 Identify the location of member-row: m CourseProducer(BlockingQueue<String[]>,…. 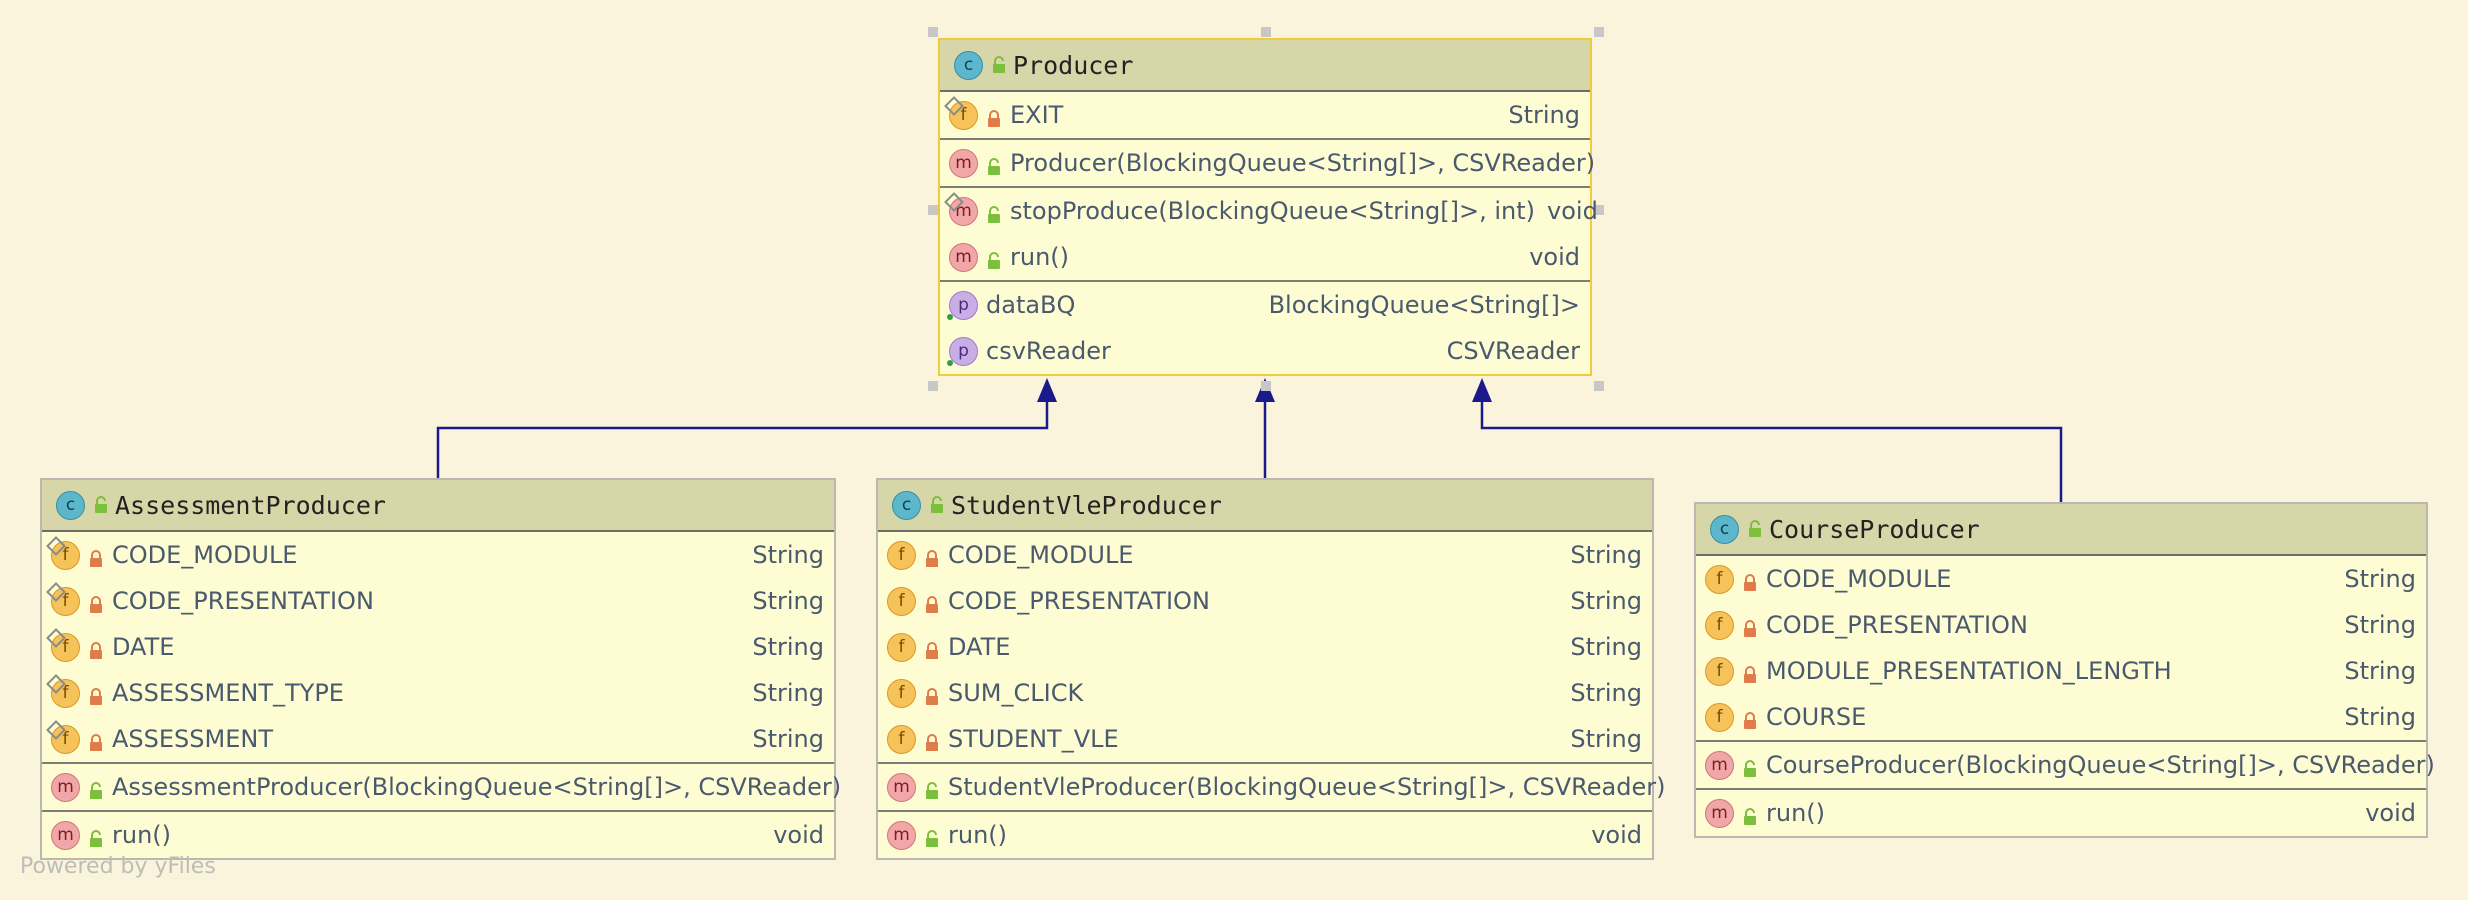
(2065, 765).